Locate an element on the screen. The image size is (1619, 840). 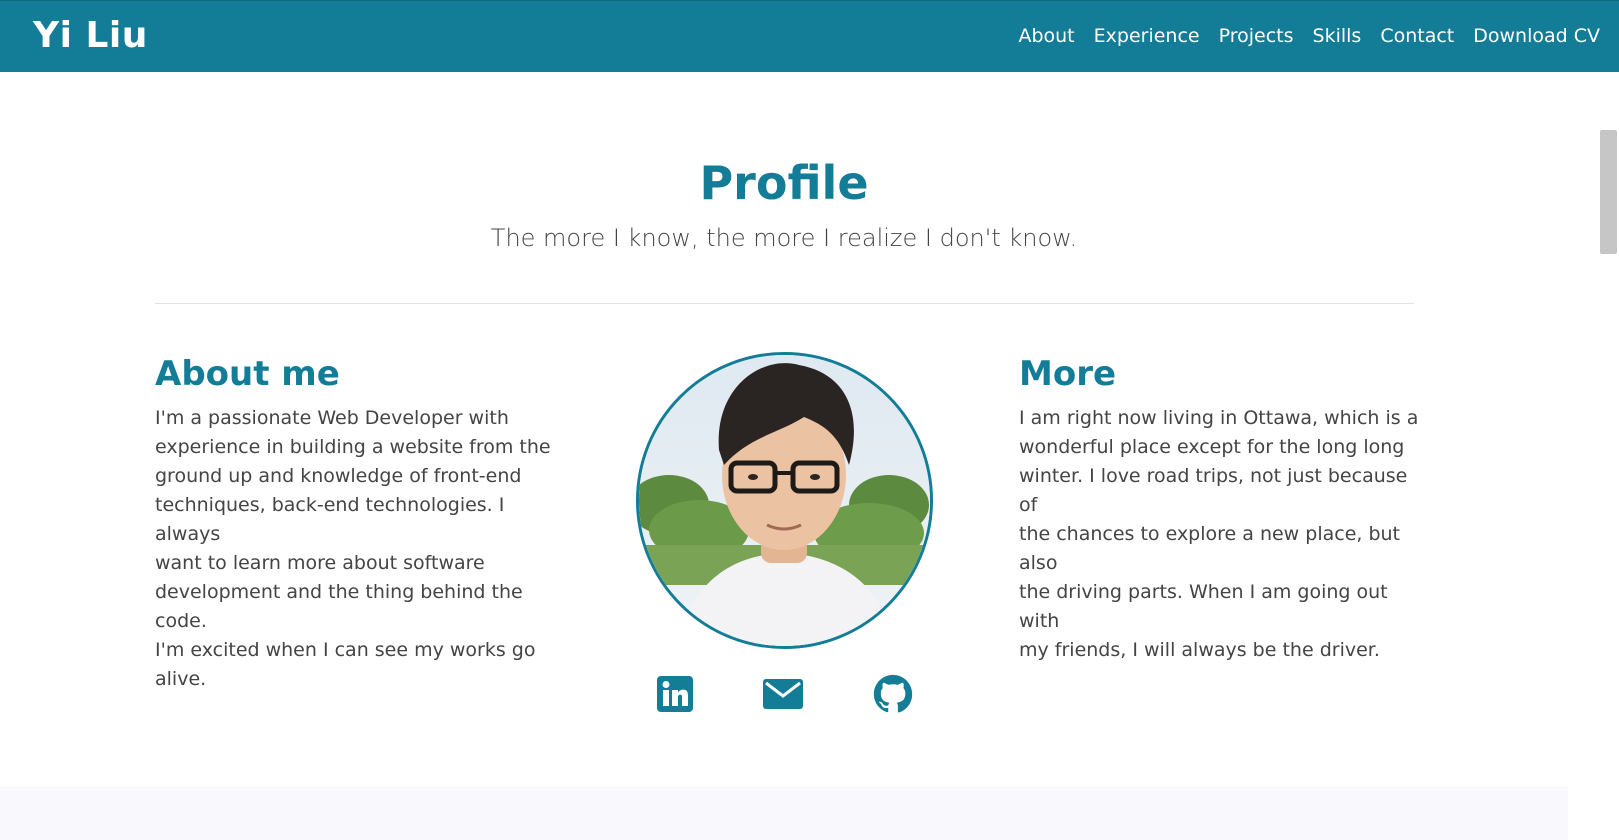
email-icon is located at coordinates (783, 694).